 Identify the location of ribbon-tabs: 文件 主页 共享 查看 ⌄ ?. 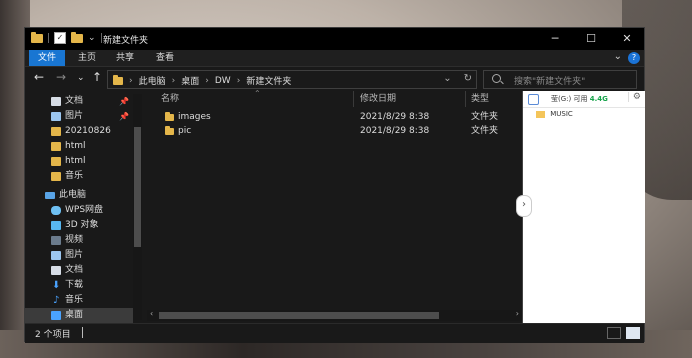
(334, 58).